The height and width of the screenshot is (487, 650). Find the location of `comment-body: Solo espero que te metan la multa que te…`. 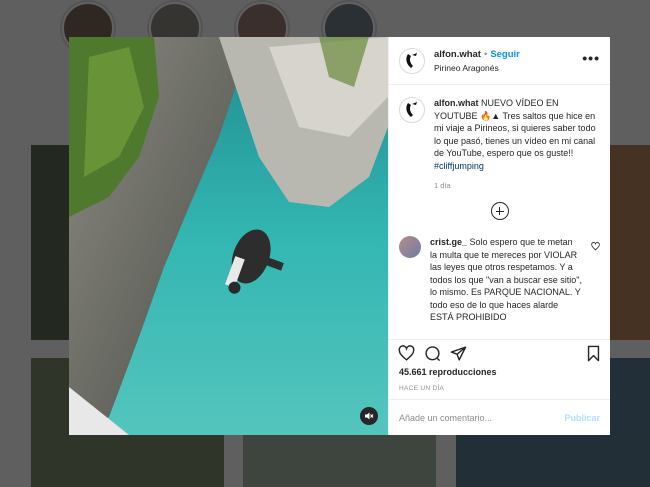

comment-body: Solo espero que te metan la multa que te… is located at coordinates (506, 279).